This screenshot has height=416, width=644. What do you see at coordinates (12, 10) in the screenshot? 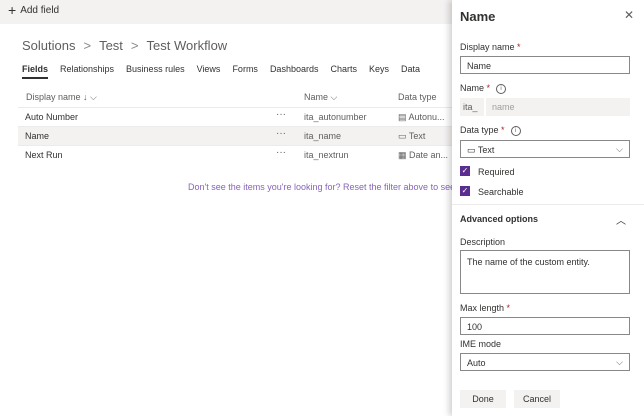
I see `plus-icon: +` at bounding box center [12, 10].